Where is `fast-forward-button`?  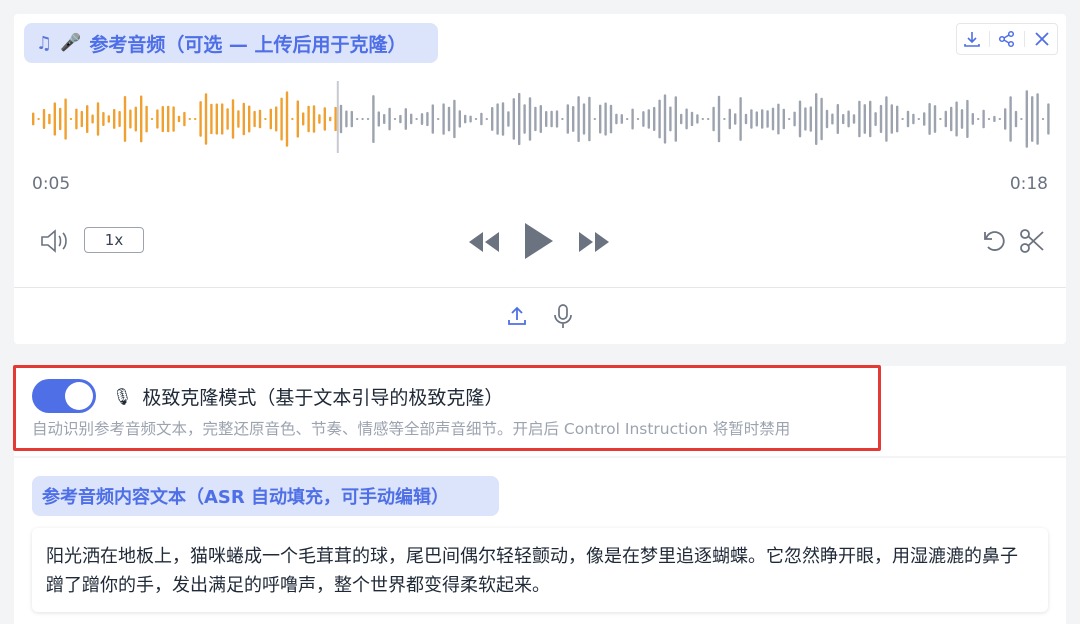 fast-forward-button is located at coordinates (594, 242).